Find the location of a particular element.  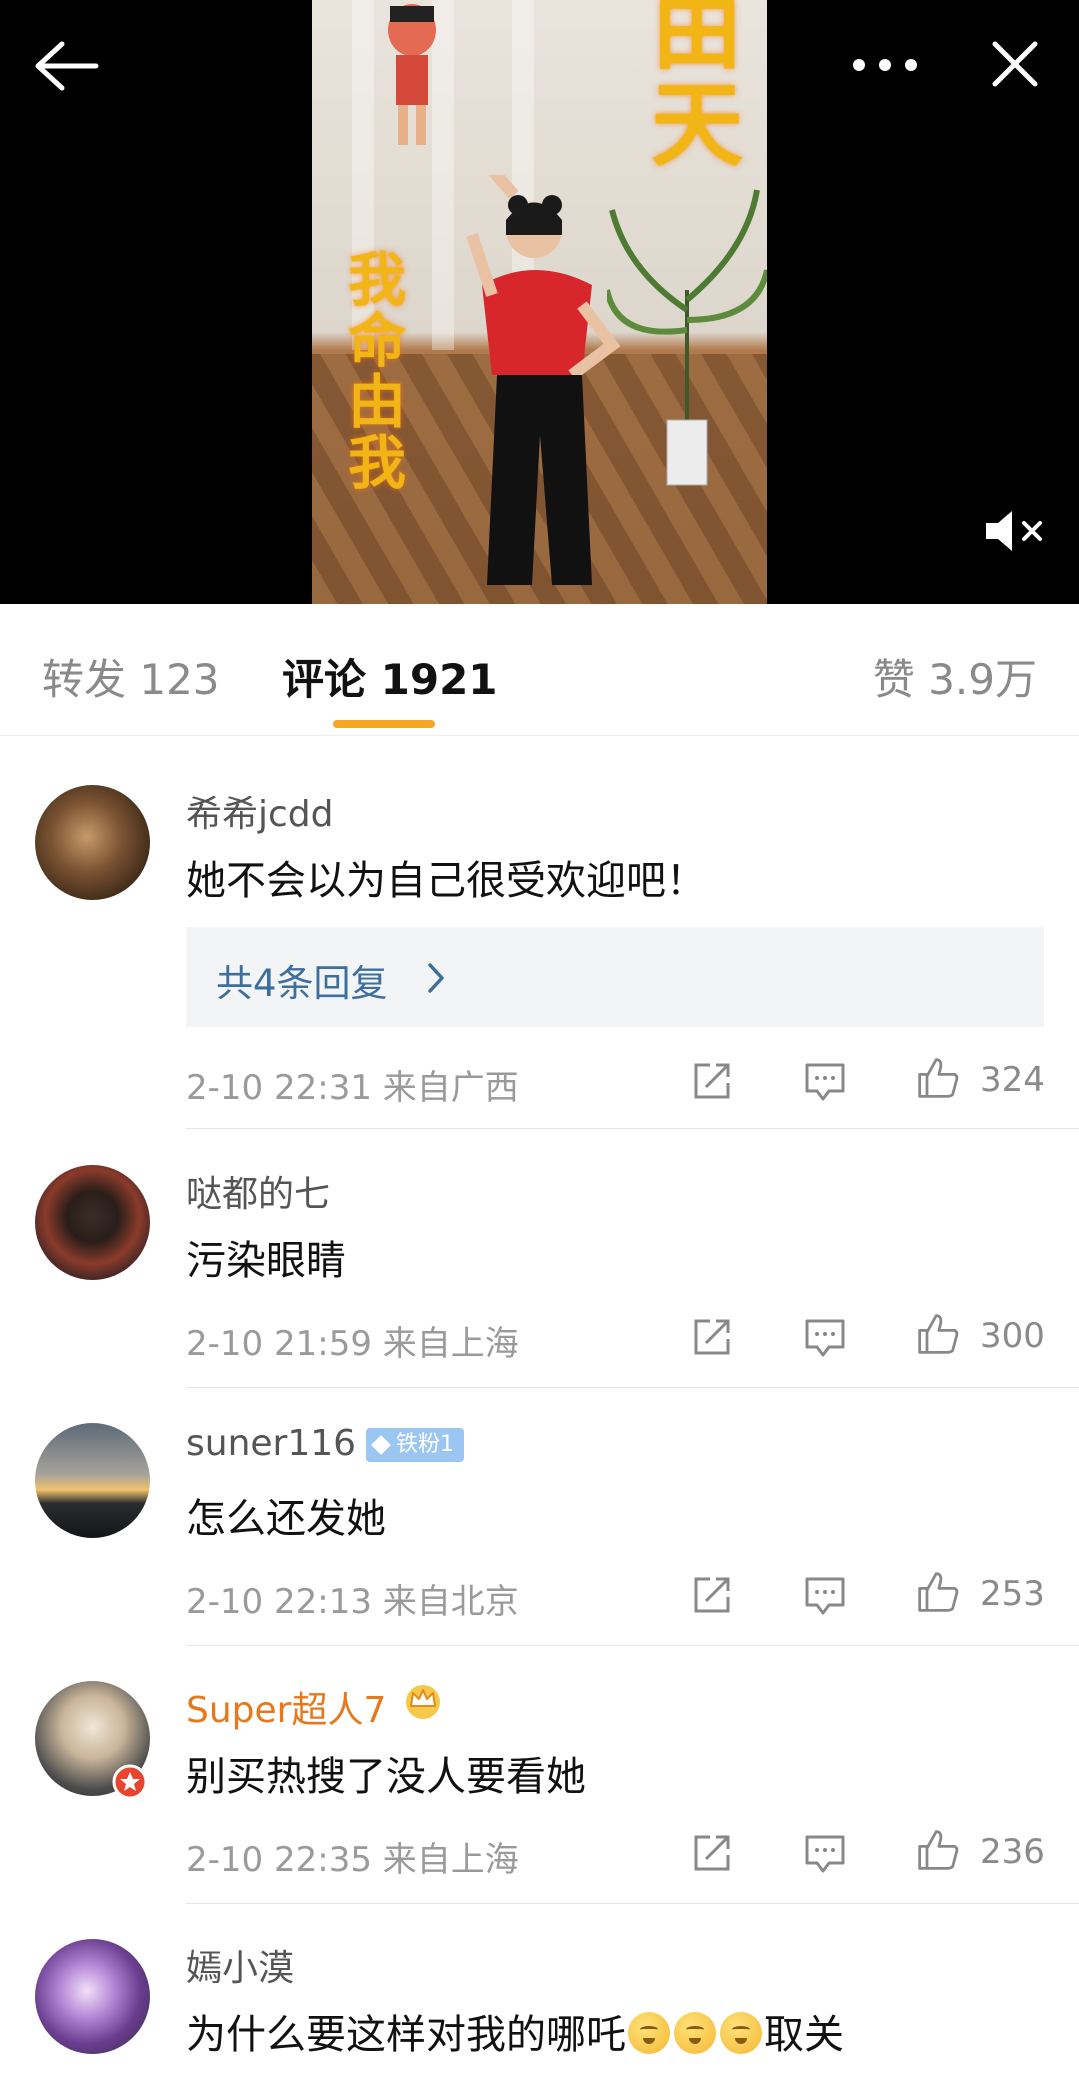

comment-time-location: 2-10 21:59 来自上海 is located at coordinates (352, 1344).